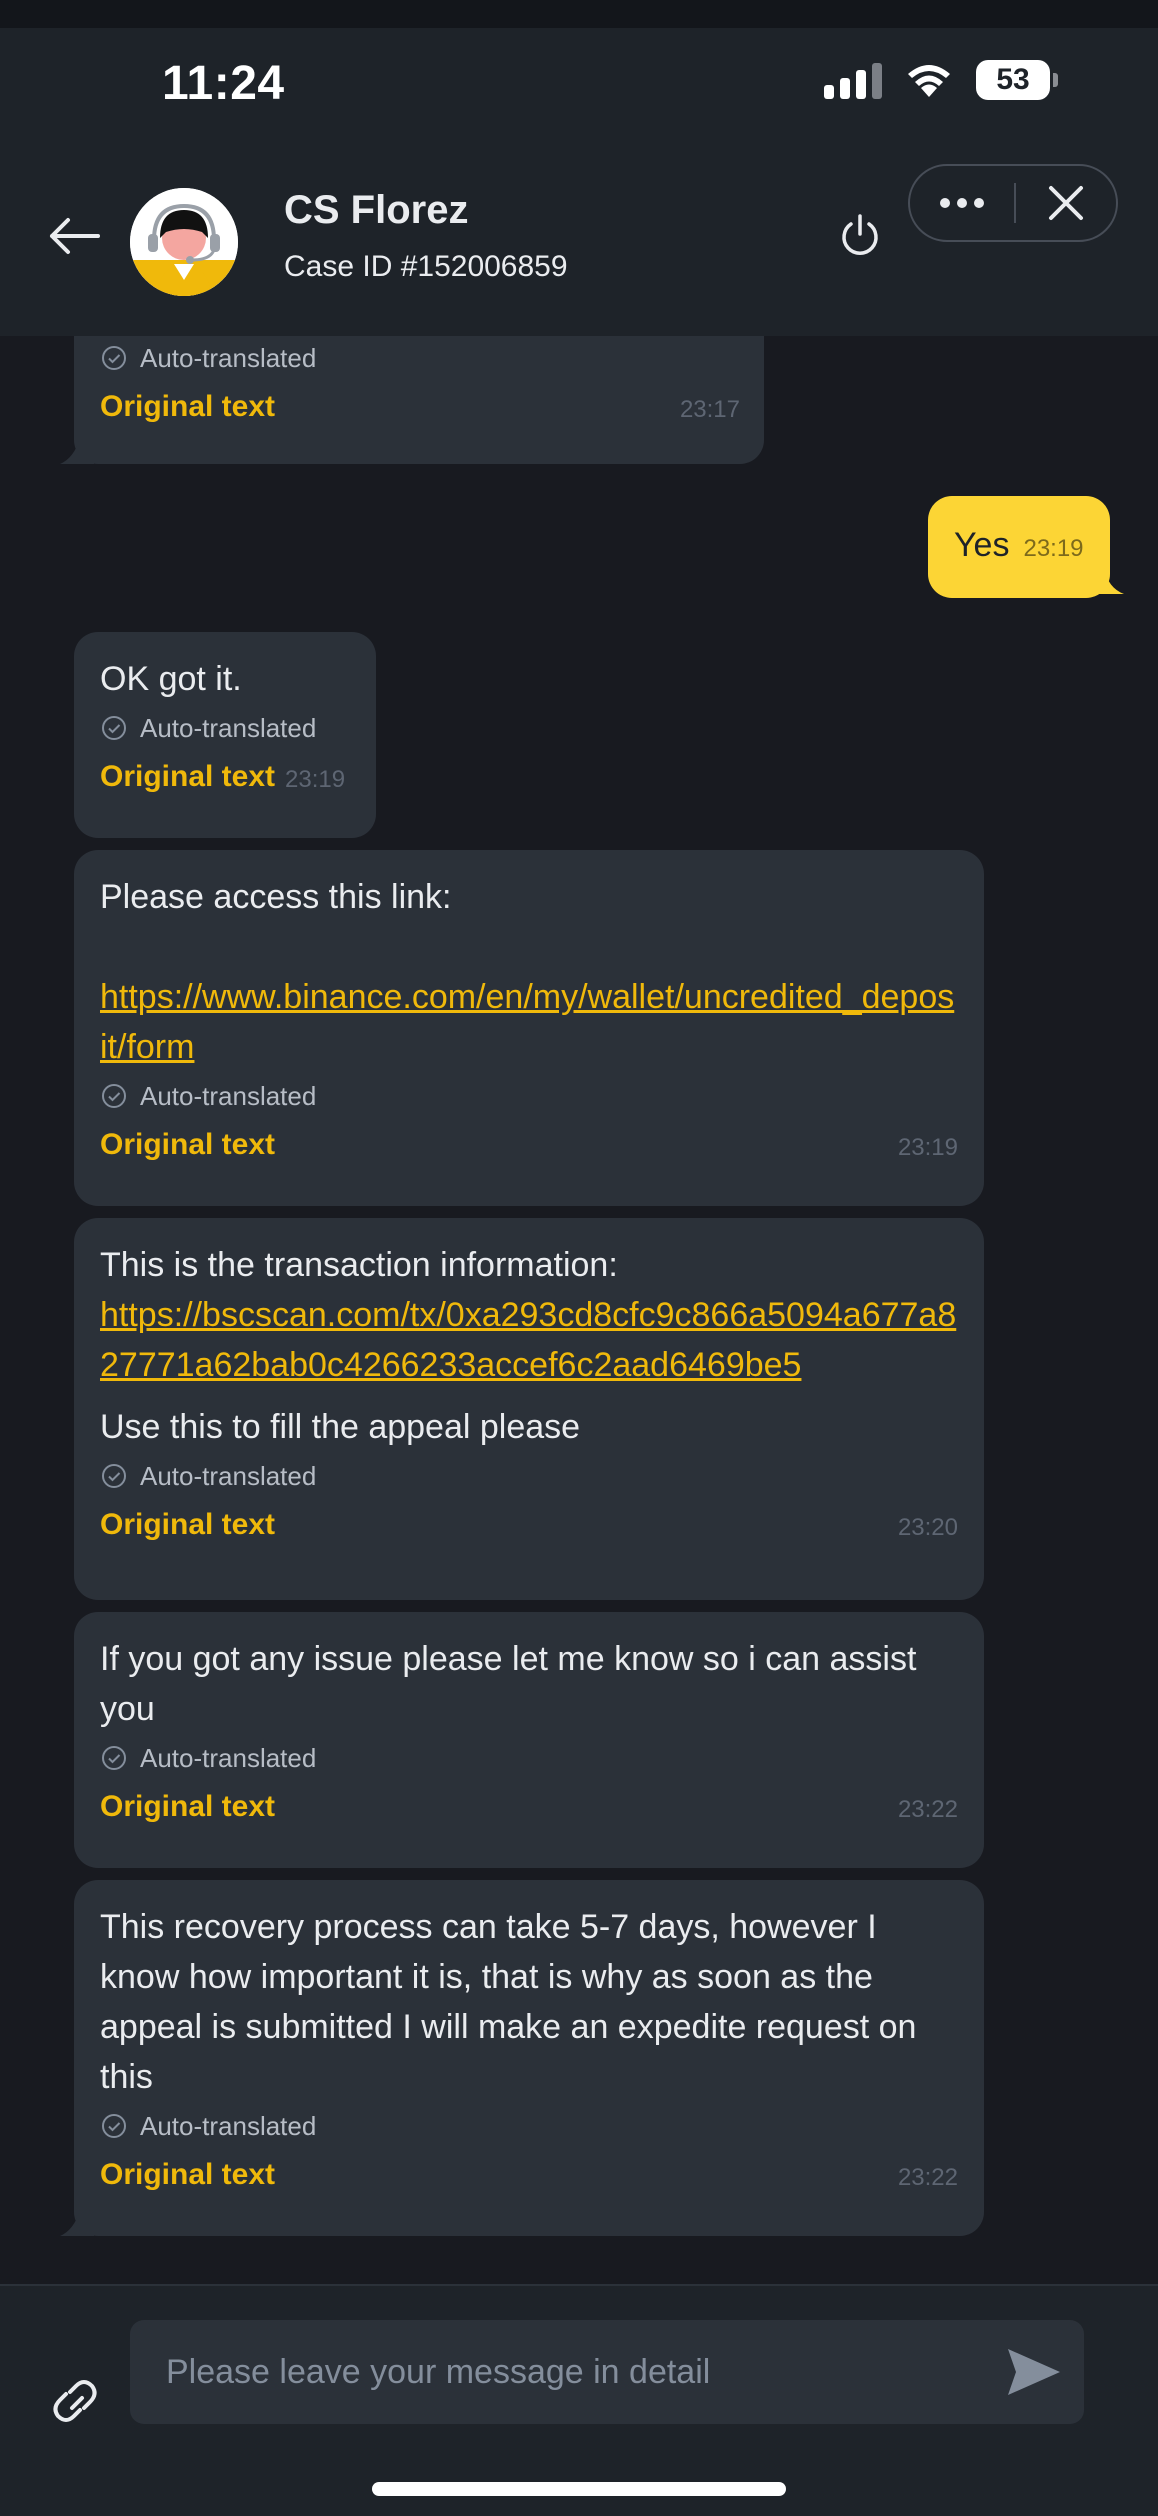 The height and width of the screenshot is (2516, 1158). Describe the element at coordinates (560, 2372) in the screenshot. I see `message-input` at that location.